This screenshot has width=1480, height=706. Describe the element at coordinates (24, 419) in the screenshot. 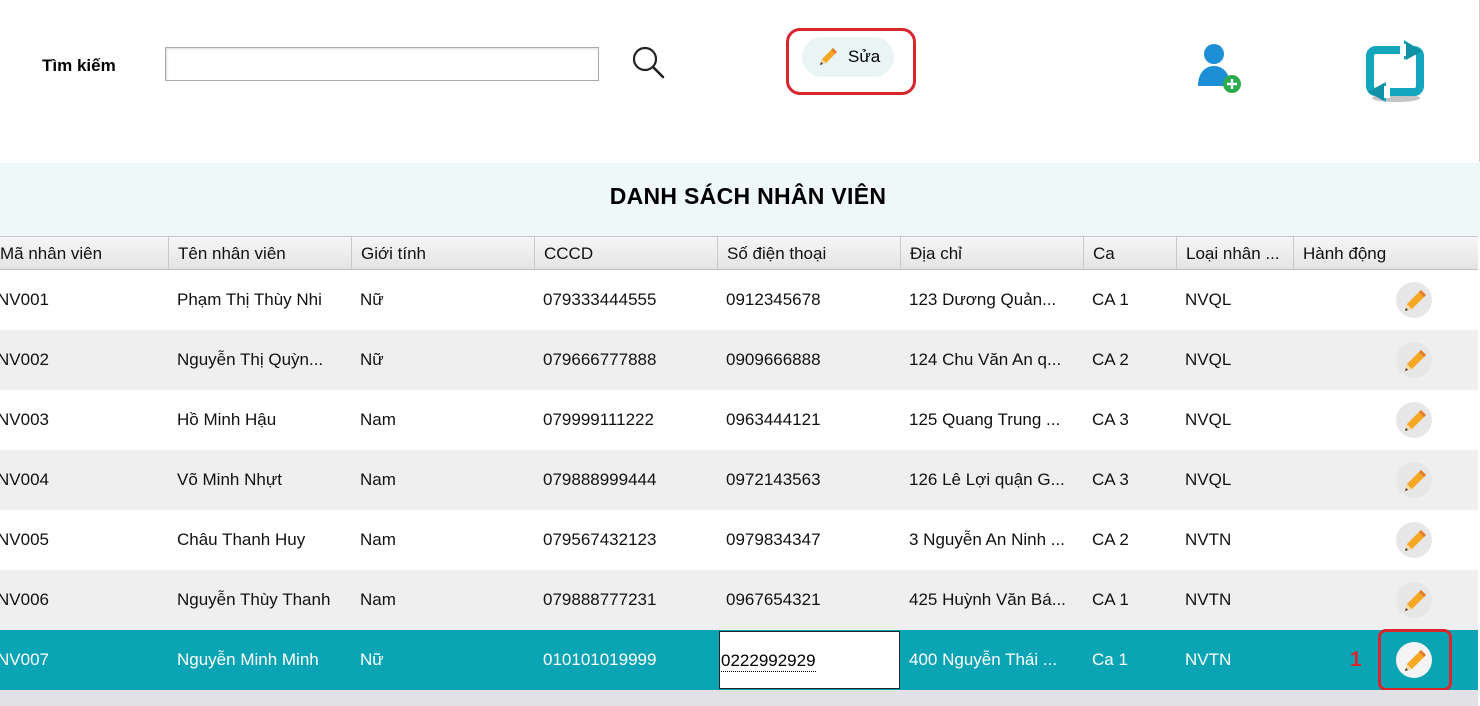

I see `table-cell: NV003` at that location.